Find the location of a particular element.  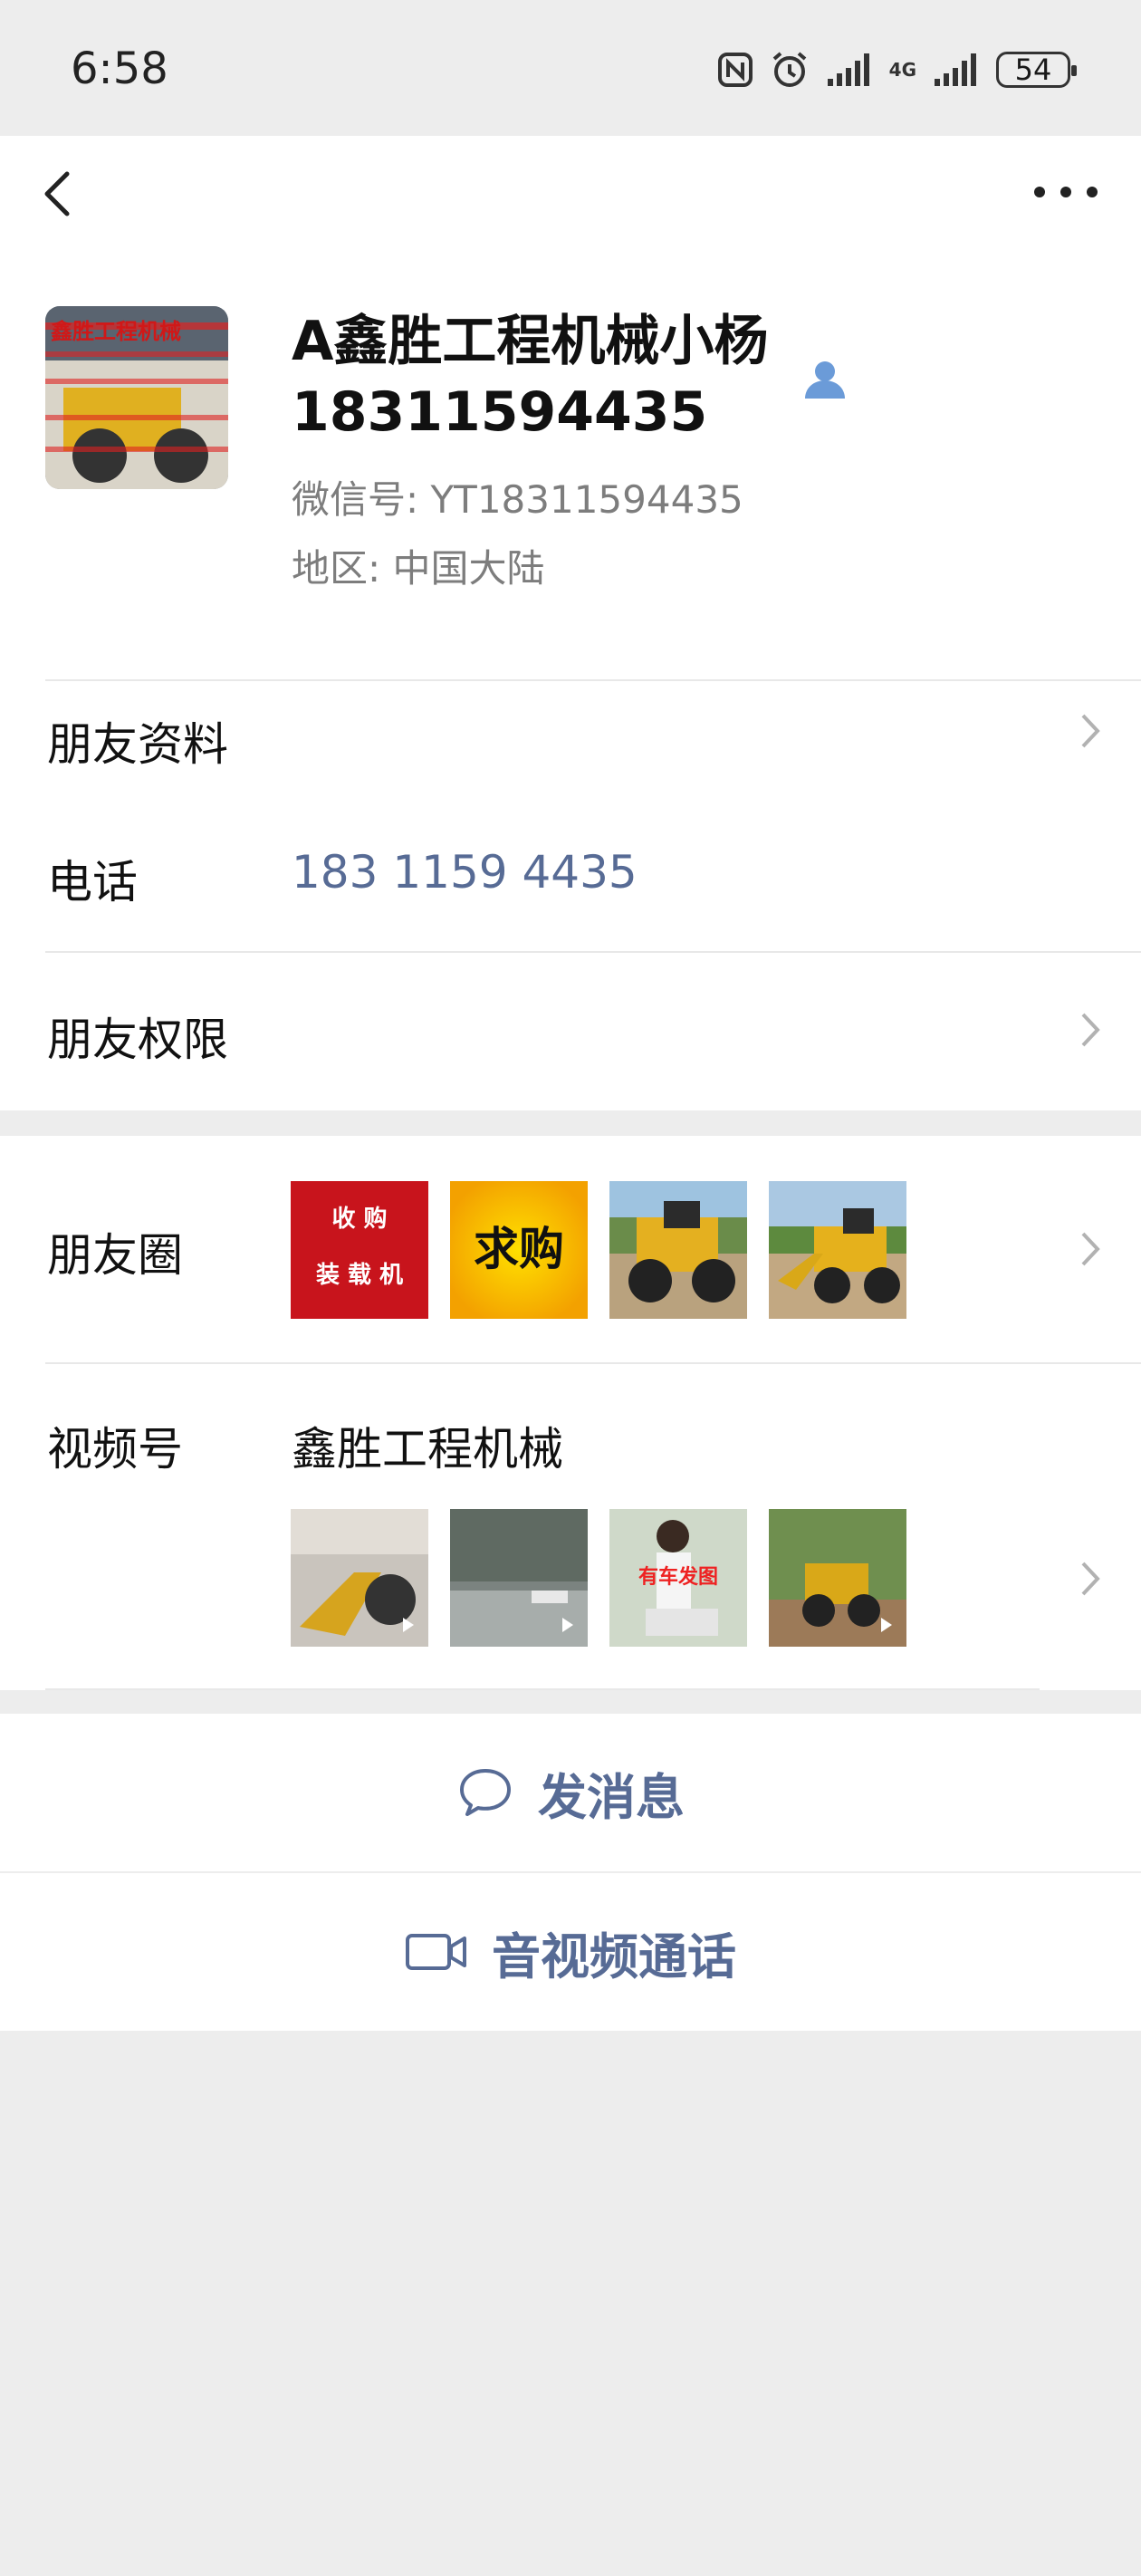

contact-name: A鑫胜工程机械小杨18311594435 is located at coordinates (530, 377).